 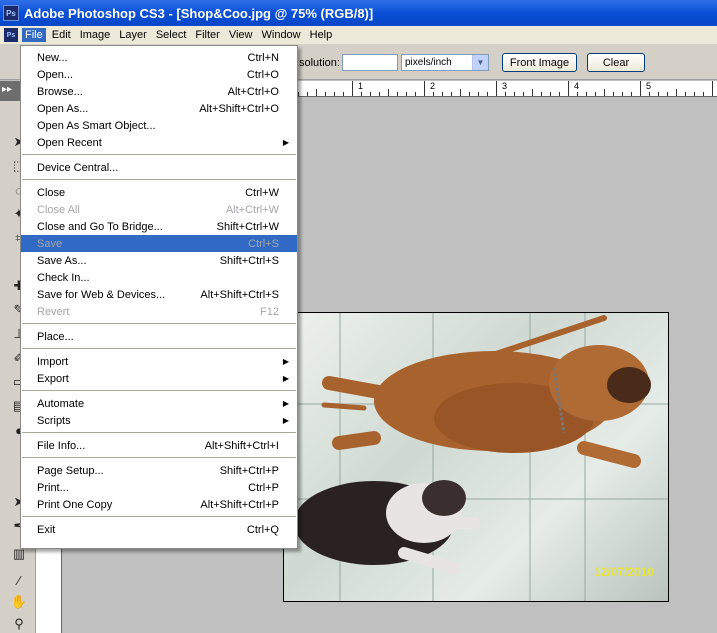 I want to click on ruler-number: 1, so click(x=361, y=86).